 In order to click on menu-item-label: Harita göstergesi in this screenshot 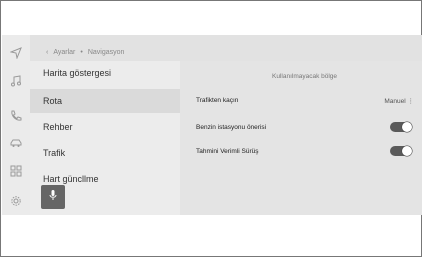, I will do `click(77, 73)`.